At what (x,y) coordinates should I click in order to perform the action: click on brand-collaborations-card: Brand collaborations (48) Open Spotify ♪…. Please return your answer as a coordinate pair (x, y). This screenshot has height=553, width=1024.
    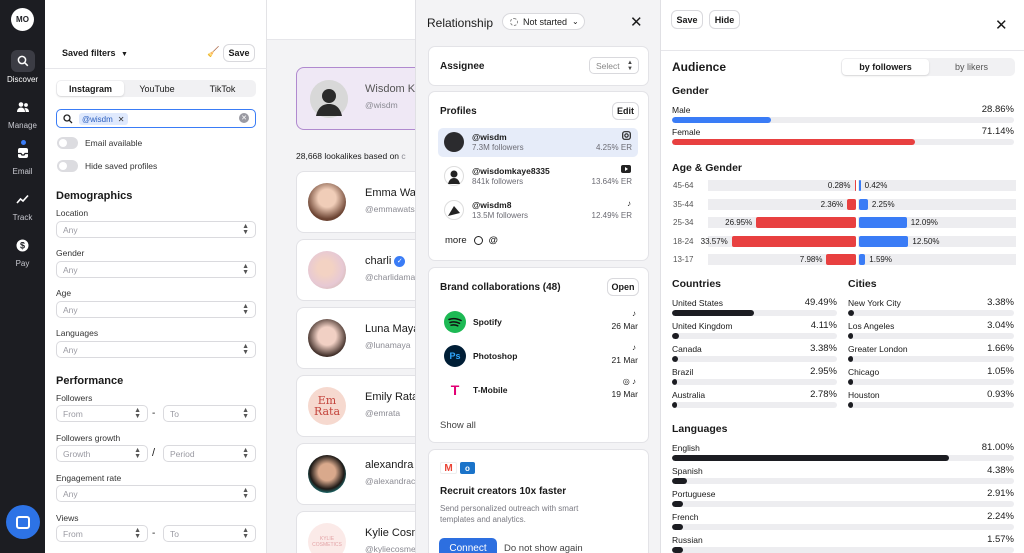
    Looking at the image, I should click on (538, 355).